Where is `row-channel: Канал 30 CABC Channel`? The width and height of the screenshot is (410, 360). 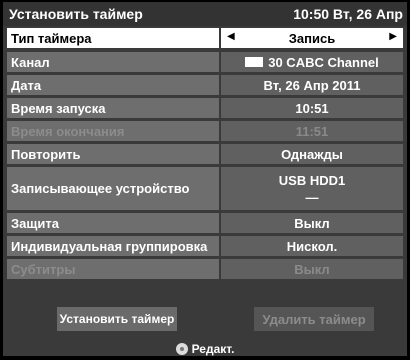 row-channel: Канал 30 CABC Channel is located at coordinates (205, 62).